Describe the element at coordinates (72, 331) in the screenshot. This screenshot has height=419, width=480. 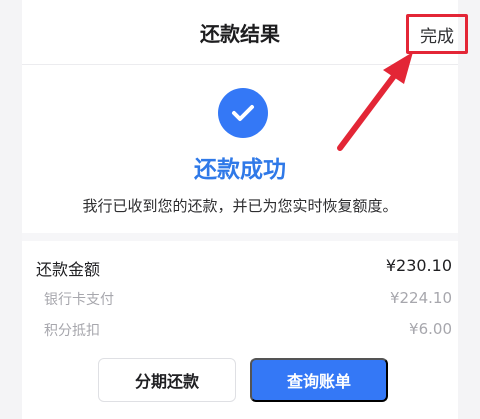
I see `points-deduction-label: 积分抵扣` at that location.